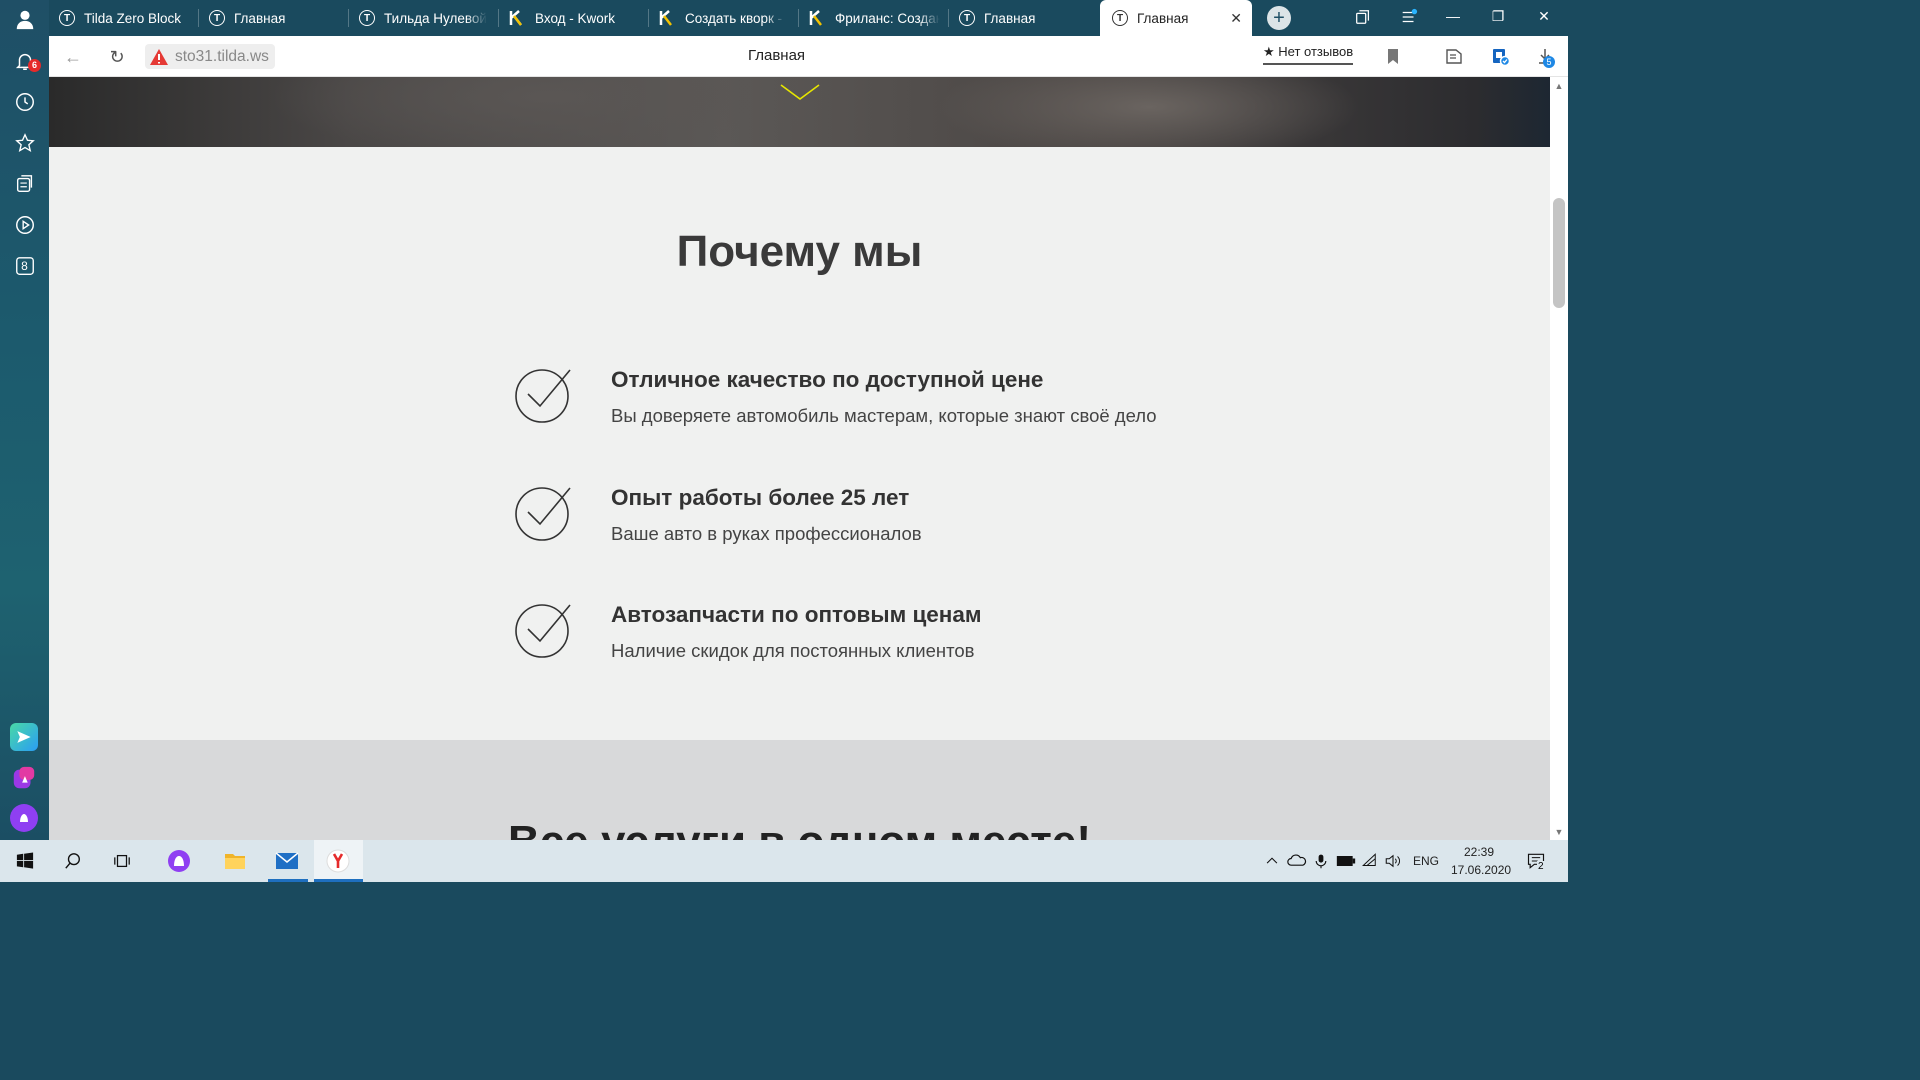  What do you see at coordinates (1498, 18) in the screenshot?
I see `restore-window-icon: ❐` at bounding box center [1498, 18].